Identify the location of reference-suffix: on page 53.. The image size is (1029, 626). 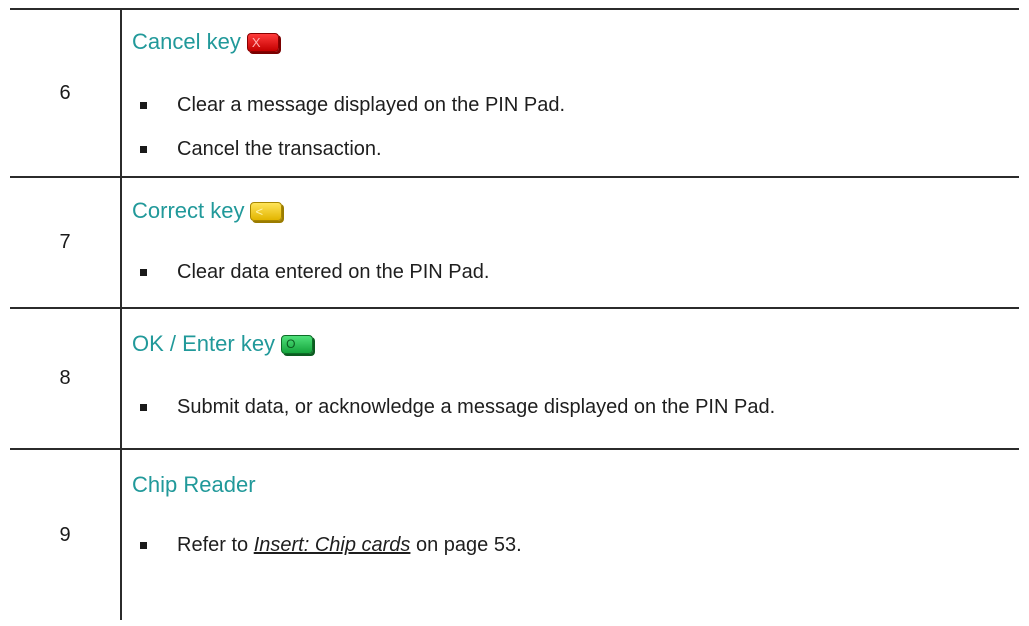
(466, 545).